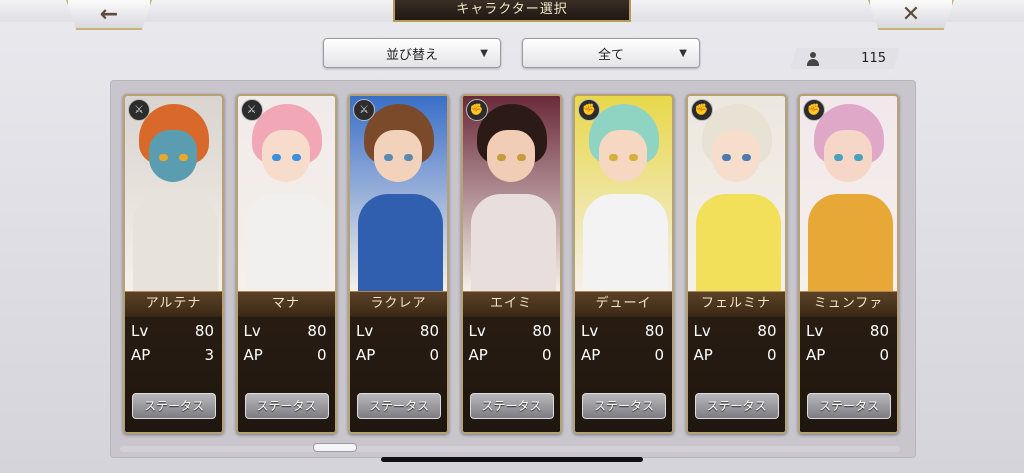 The height and width of the screenshot is (473, 1024). I want to click on close-icon: ✕, so click(911, 14).